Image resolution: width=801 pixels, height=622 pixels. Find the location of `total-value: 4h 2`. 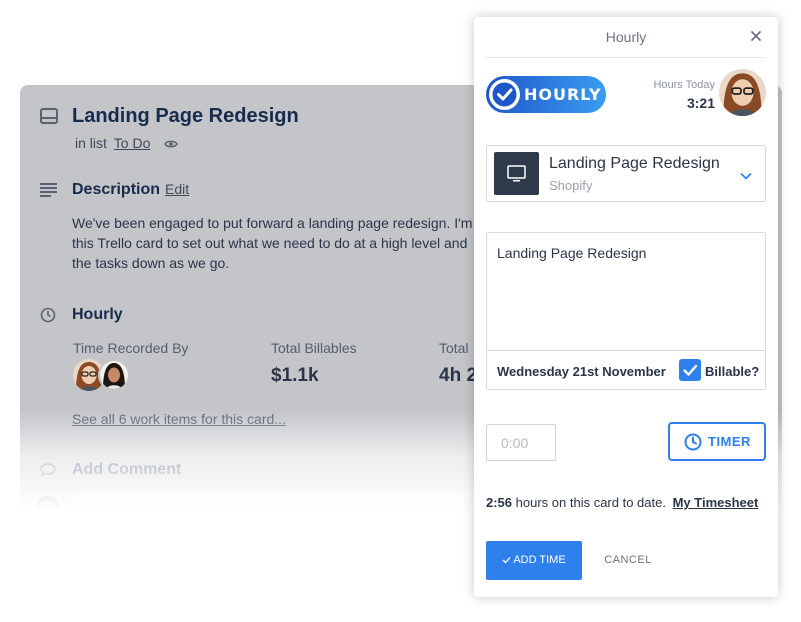

total-value: 4h 2 is located at coordinates (458, 375).